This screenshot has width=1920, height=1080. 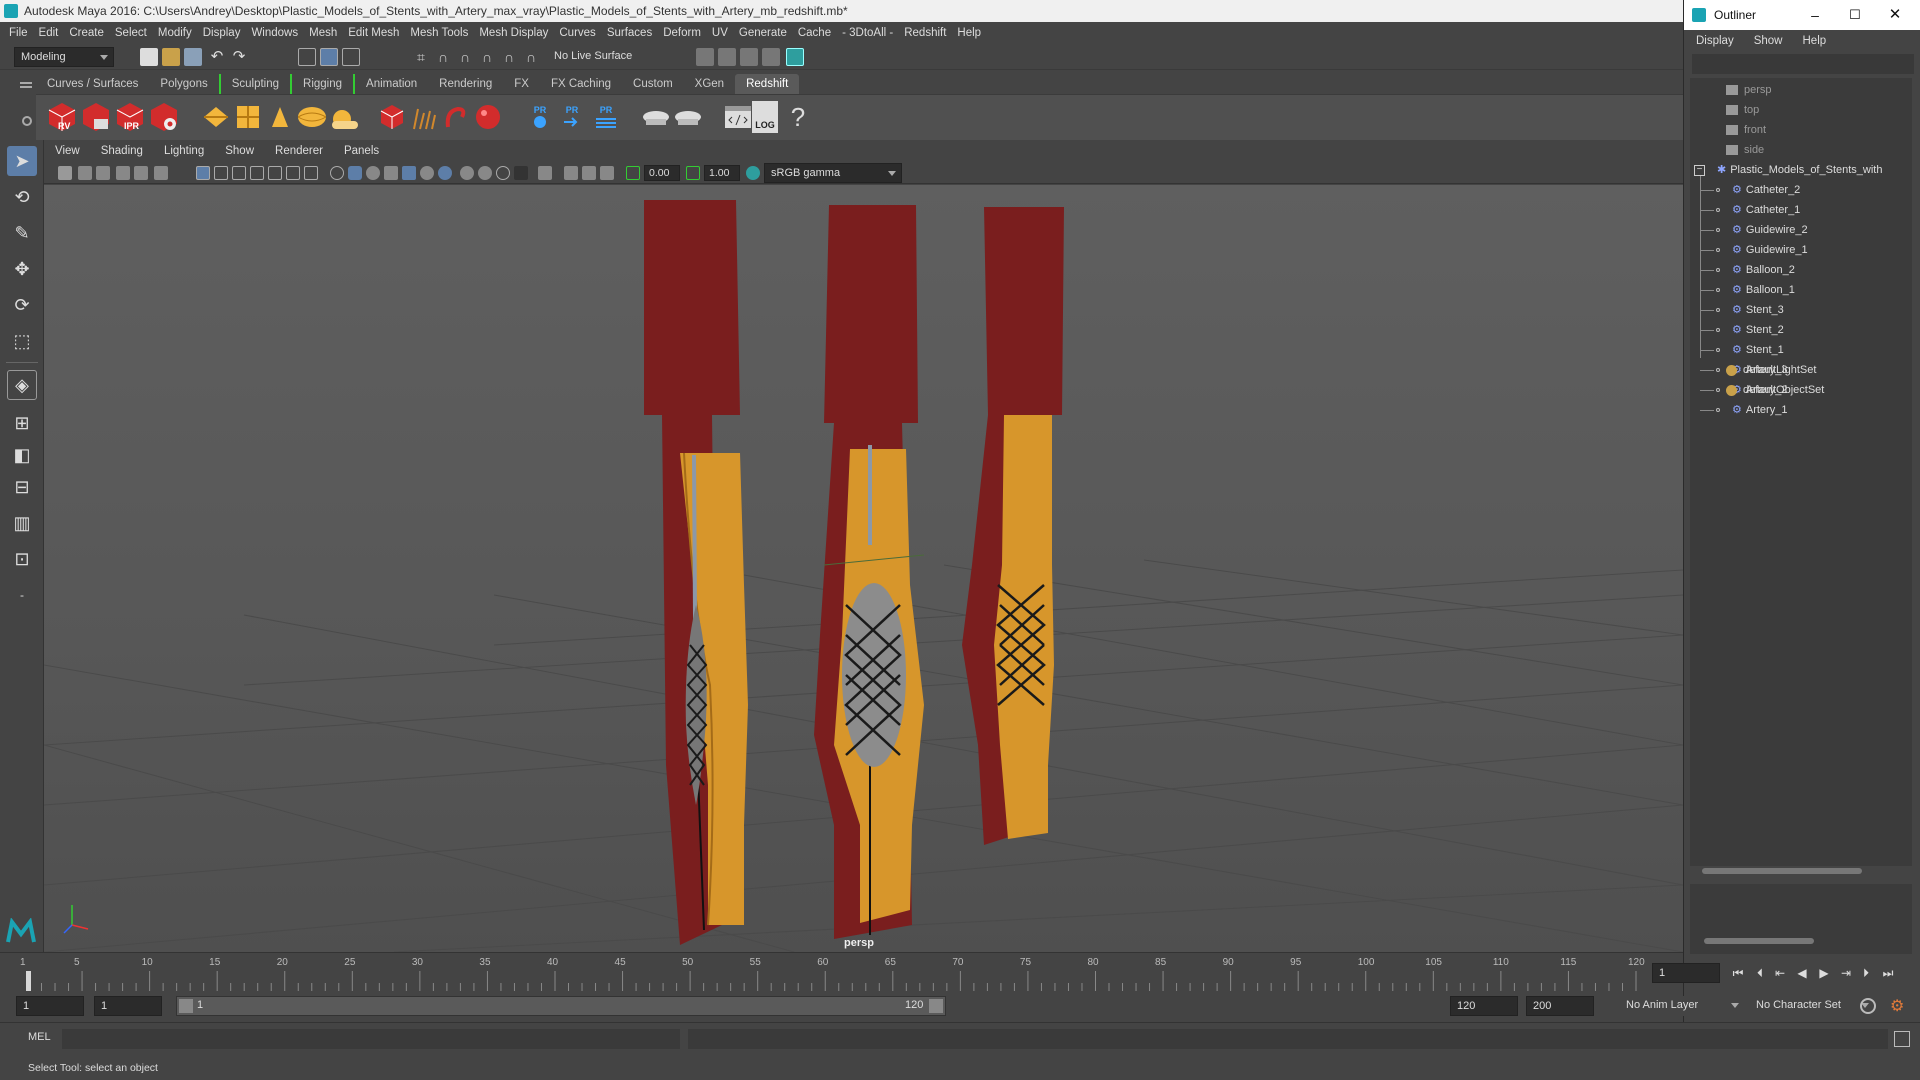 What do you see at coordinates (1750, 190) in the screenshot?
I see `outliner-item-child: ⚙ Catheter_2` at bounding box center [1750, 190].